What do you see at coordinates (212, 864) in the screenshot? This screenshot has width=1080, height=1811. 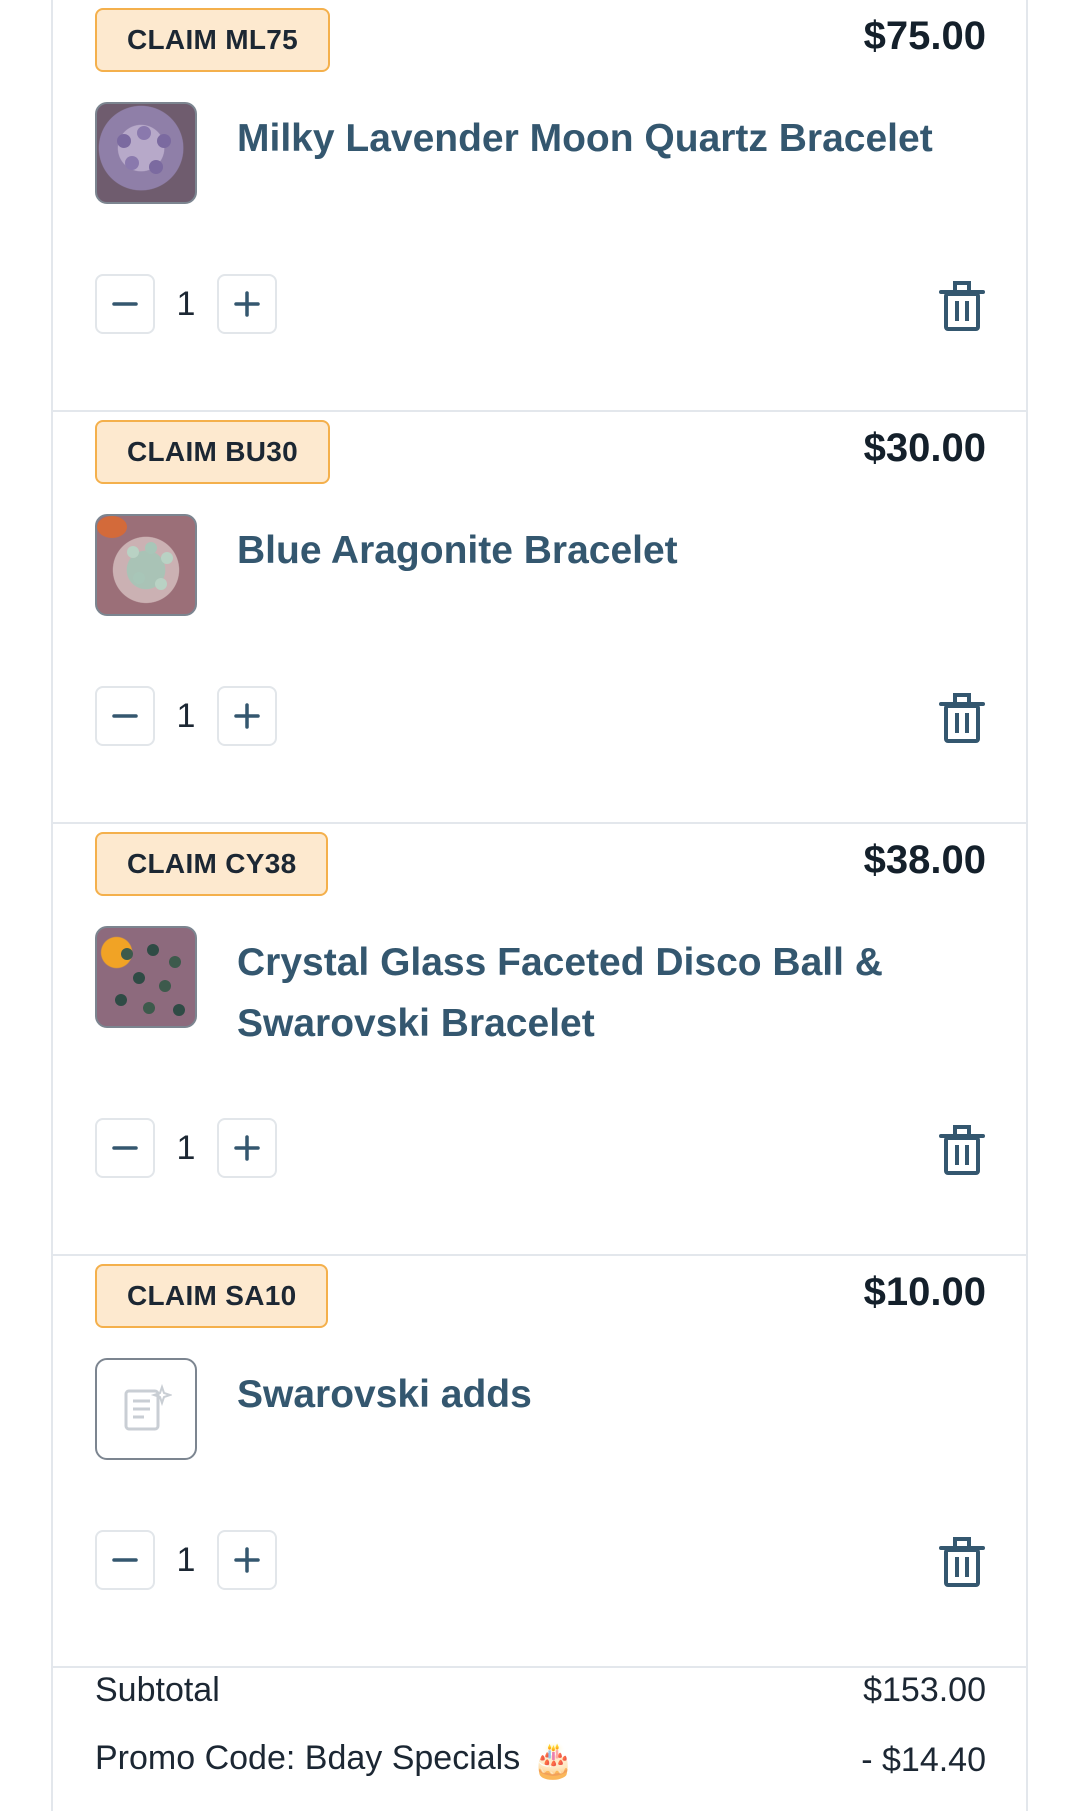 I see `claim-badge: CLAIM CY38` at bounding box center [212, 864].